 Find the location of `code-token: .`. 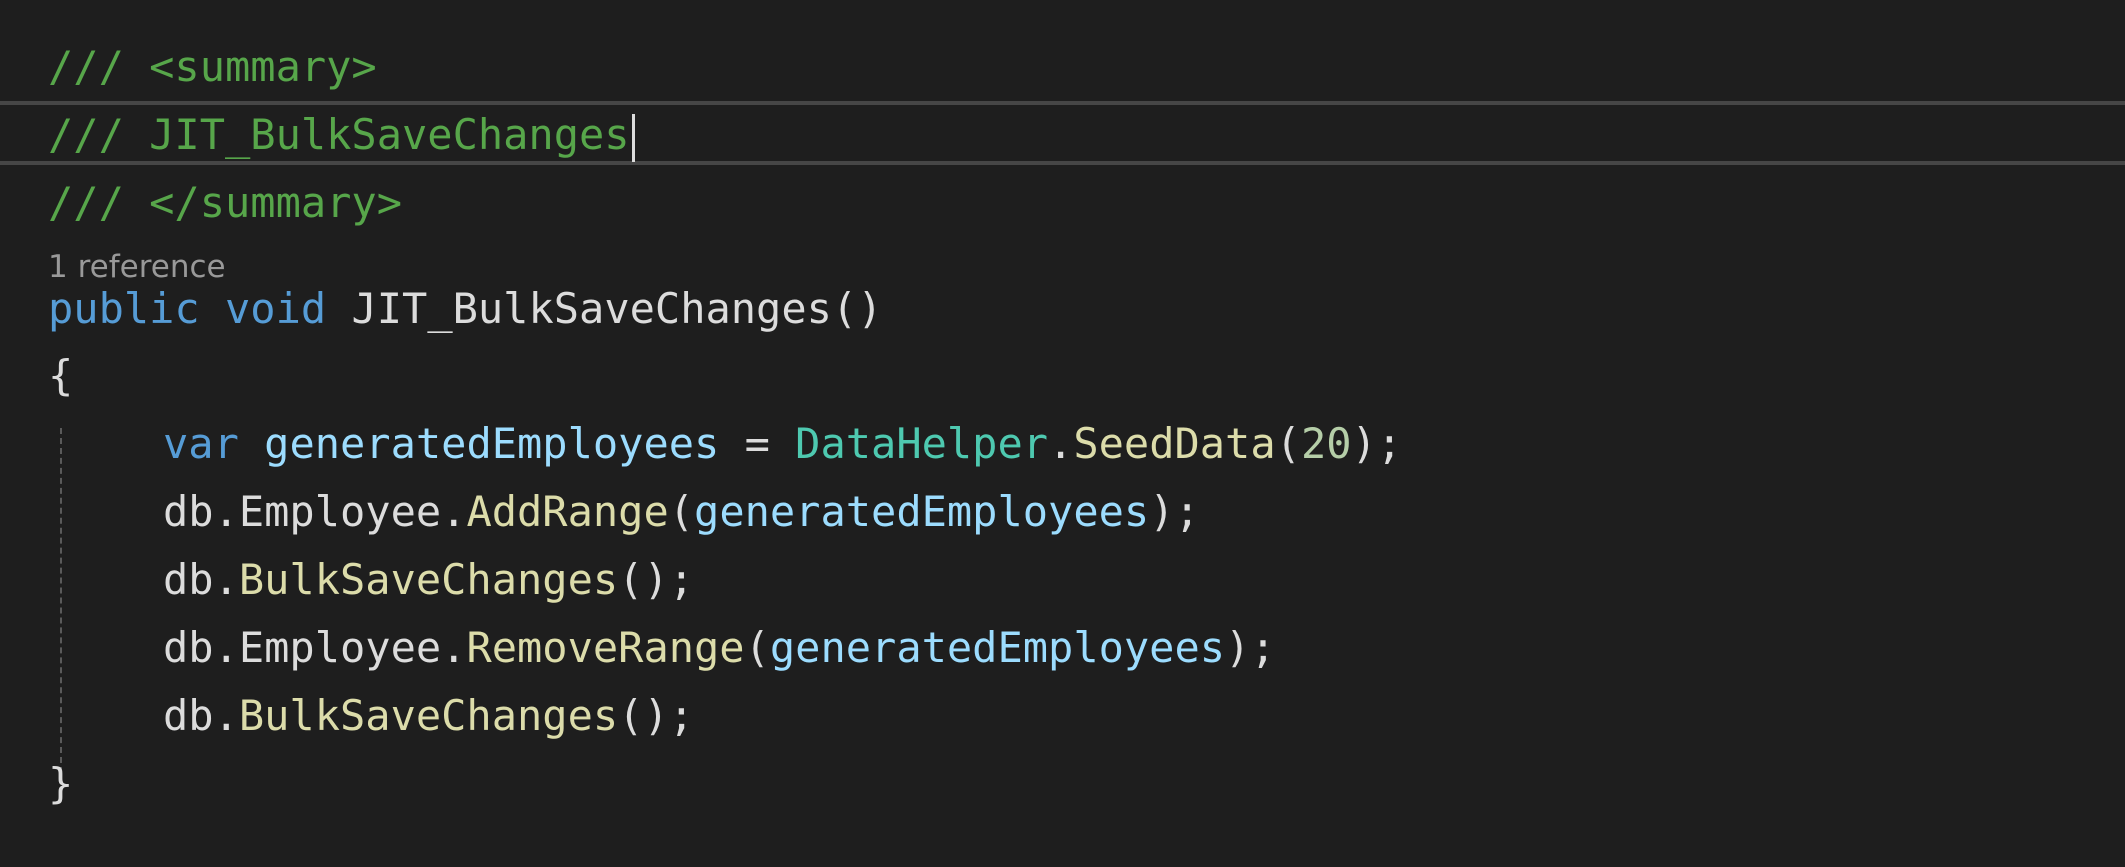

code-token: . is located at coordinates (1061, 443).